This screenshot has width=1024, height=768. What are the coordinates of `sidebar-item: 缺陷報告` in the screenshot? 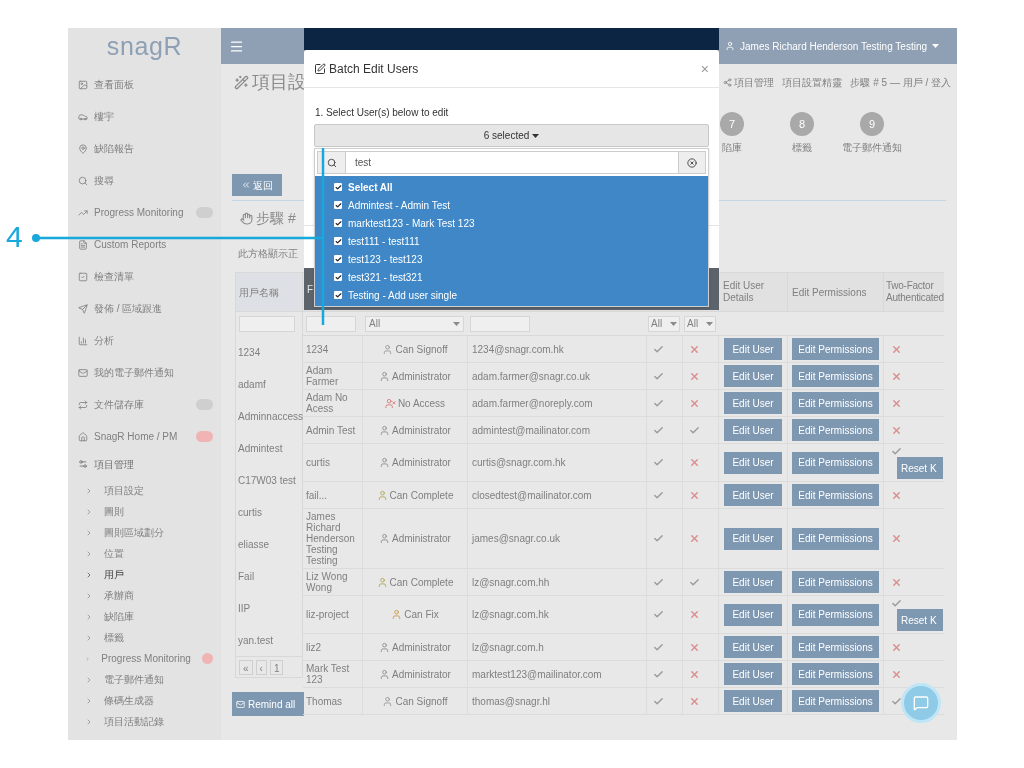 It's located at (144, 144).